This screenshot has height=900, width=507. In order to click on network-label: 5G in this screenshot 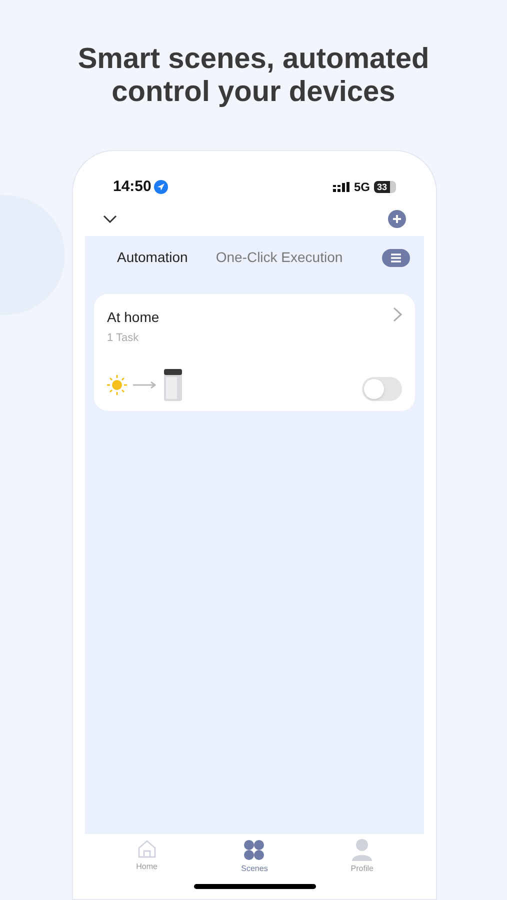, I will do `click(362, 187)`.